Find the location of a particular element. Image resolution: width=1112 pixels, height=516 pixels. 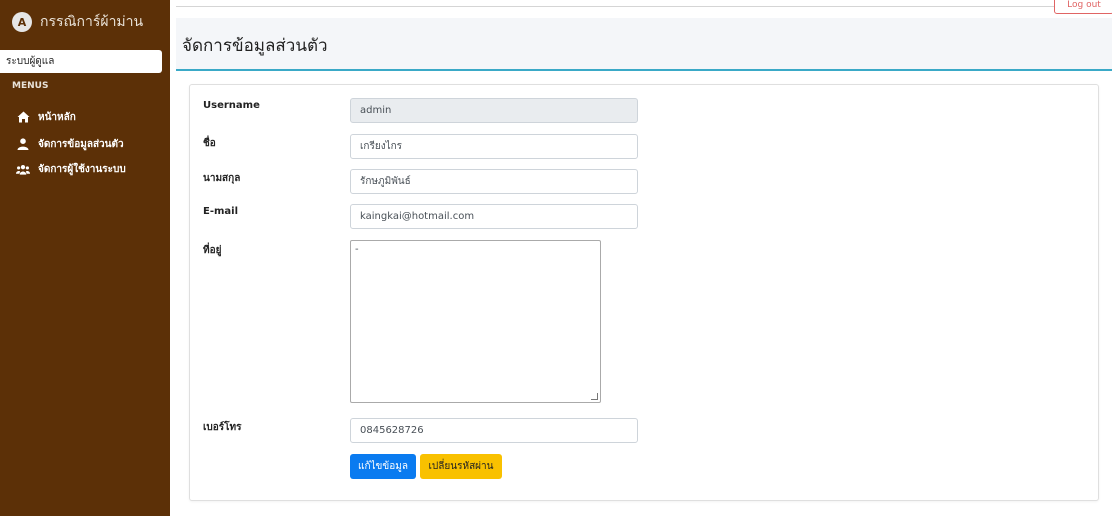

lastname-label: นามสกุล is located at coordinates (222, 178).